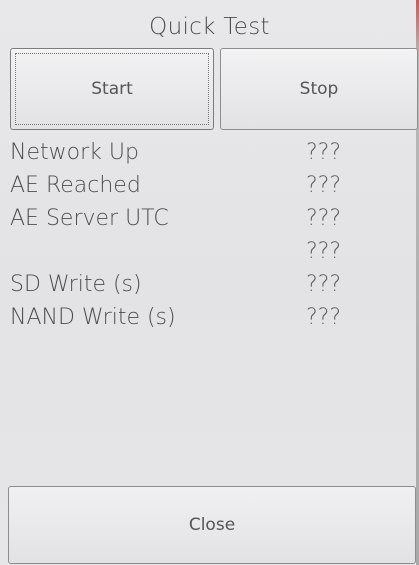 This screenshot has height=565, width=419. I want to click on stop-button: Stop, so click(319, 89).